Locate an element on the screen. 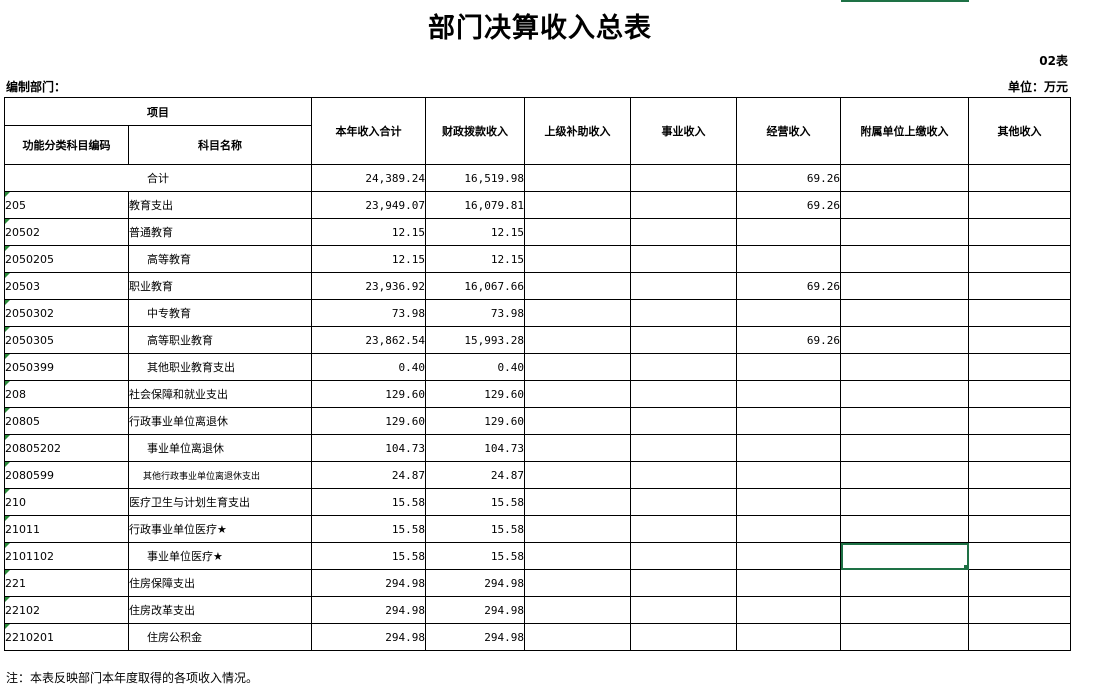 The width and height of the screenshot is (1110, 693). code-cell: 221 is located at coordinates (66, 583).